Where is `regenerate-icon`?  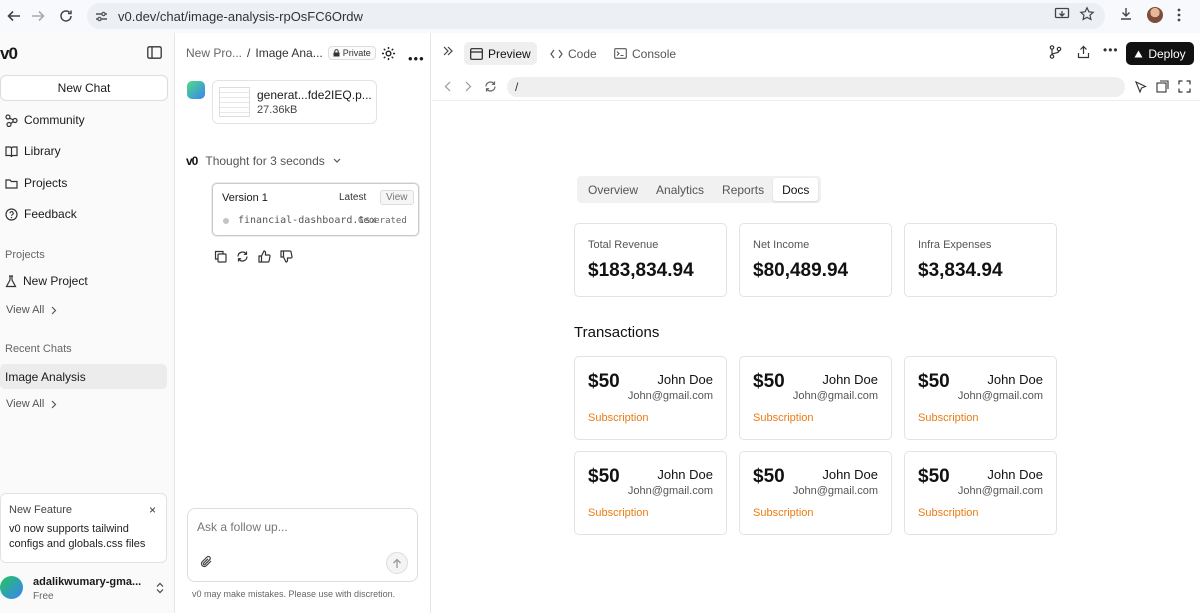
regenerate-icon is located at coordinates (242, 256).